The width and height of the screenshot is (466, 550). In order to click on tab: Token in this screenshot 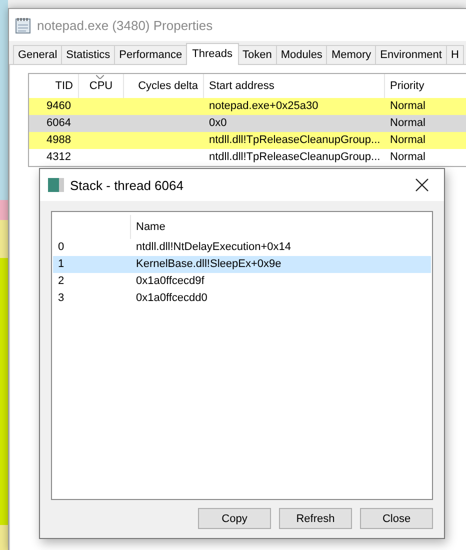, I will do `click(257, 54)`.